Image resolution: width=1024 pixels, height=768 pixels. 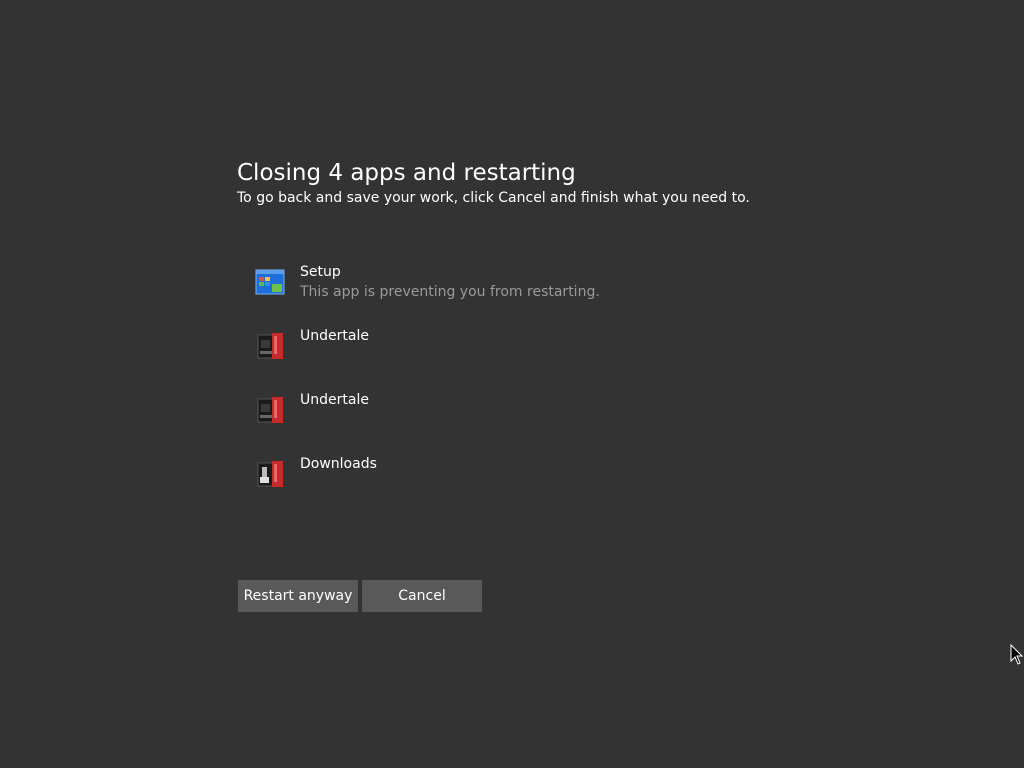 What do you see at coordinates (422, 596) in the screenshot?
I see `cancel-button: Cancel` at bounding box center [422, 596].